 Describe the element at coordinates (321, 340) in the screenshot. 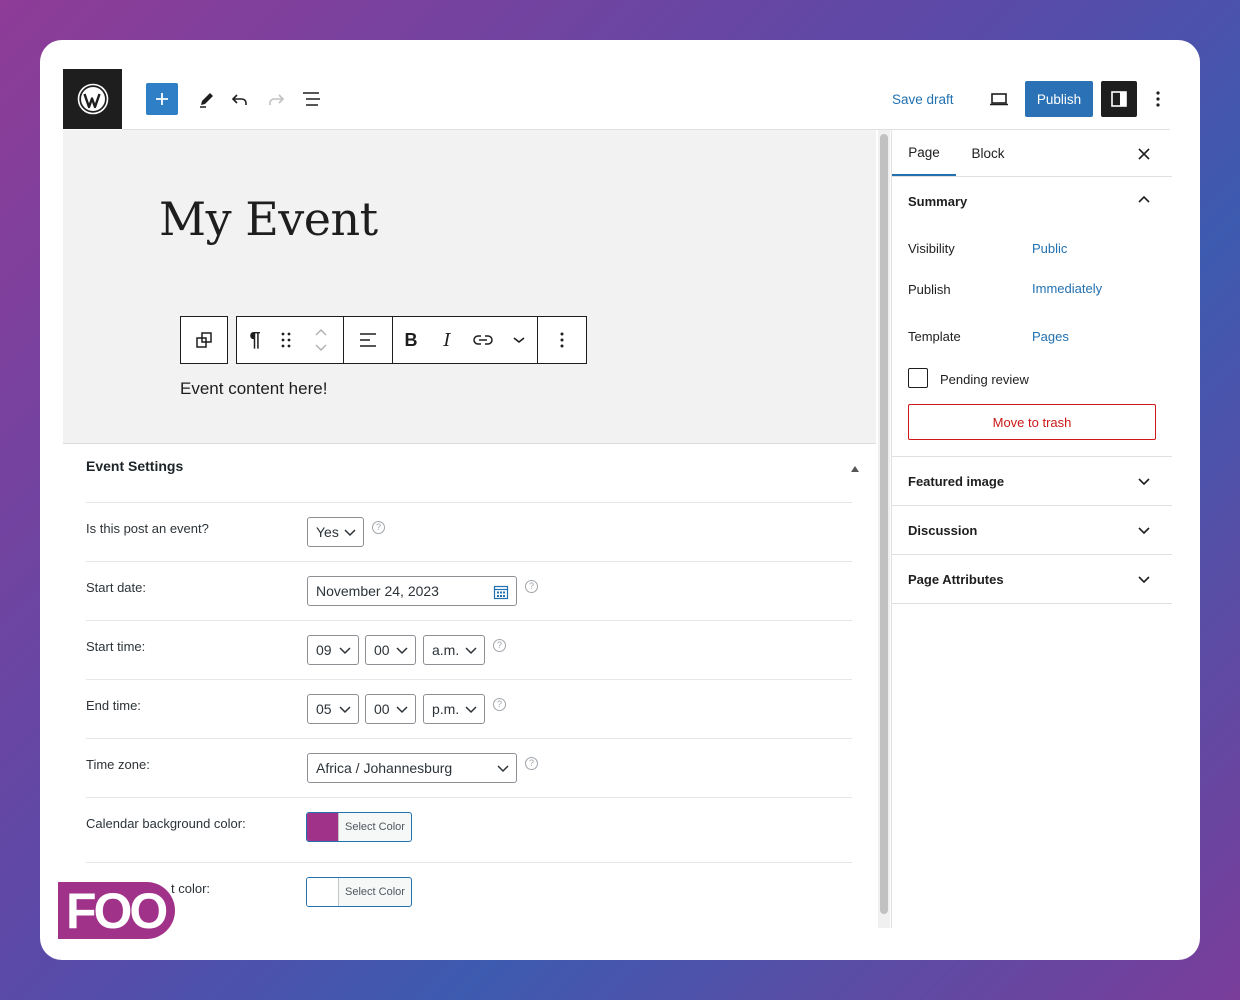

I see `move-block-buttons` at that location.